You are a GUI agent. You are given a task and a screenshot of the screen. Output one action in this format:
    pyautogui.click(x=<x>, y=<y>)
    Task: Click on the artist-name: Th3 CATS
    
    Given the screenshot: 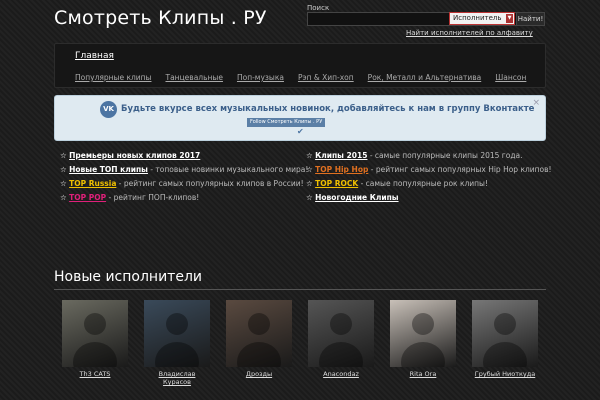 What is the action you would take?
    pyautogui.click(x=95, y=374)
    